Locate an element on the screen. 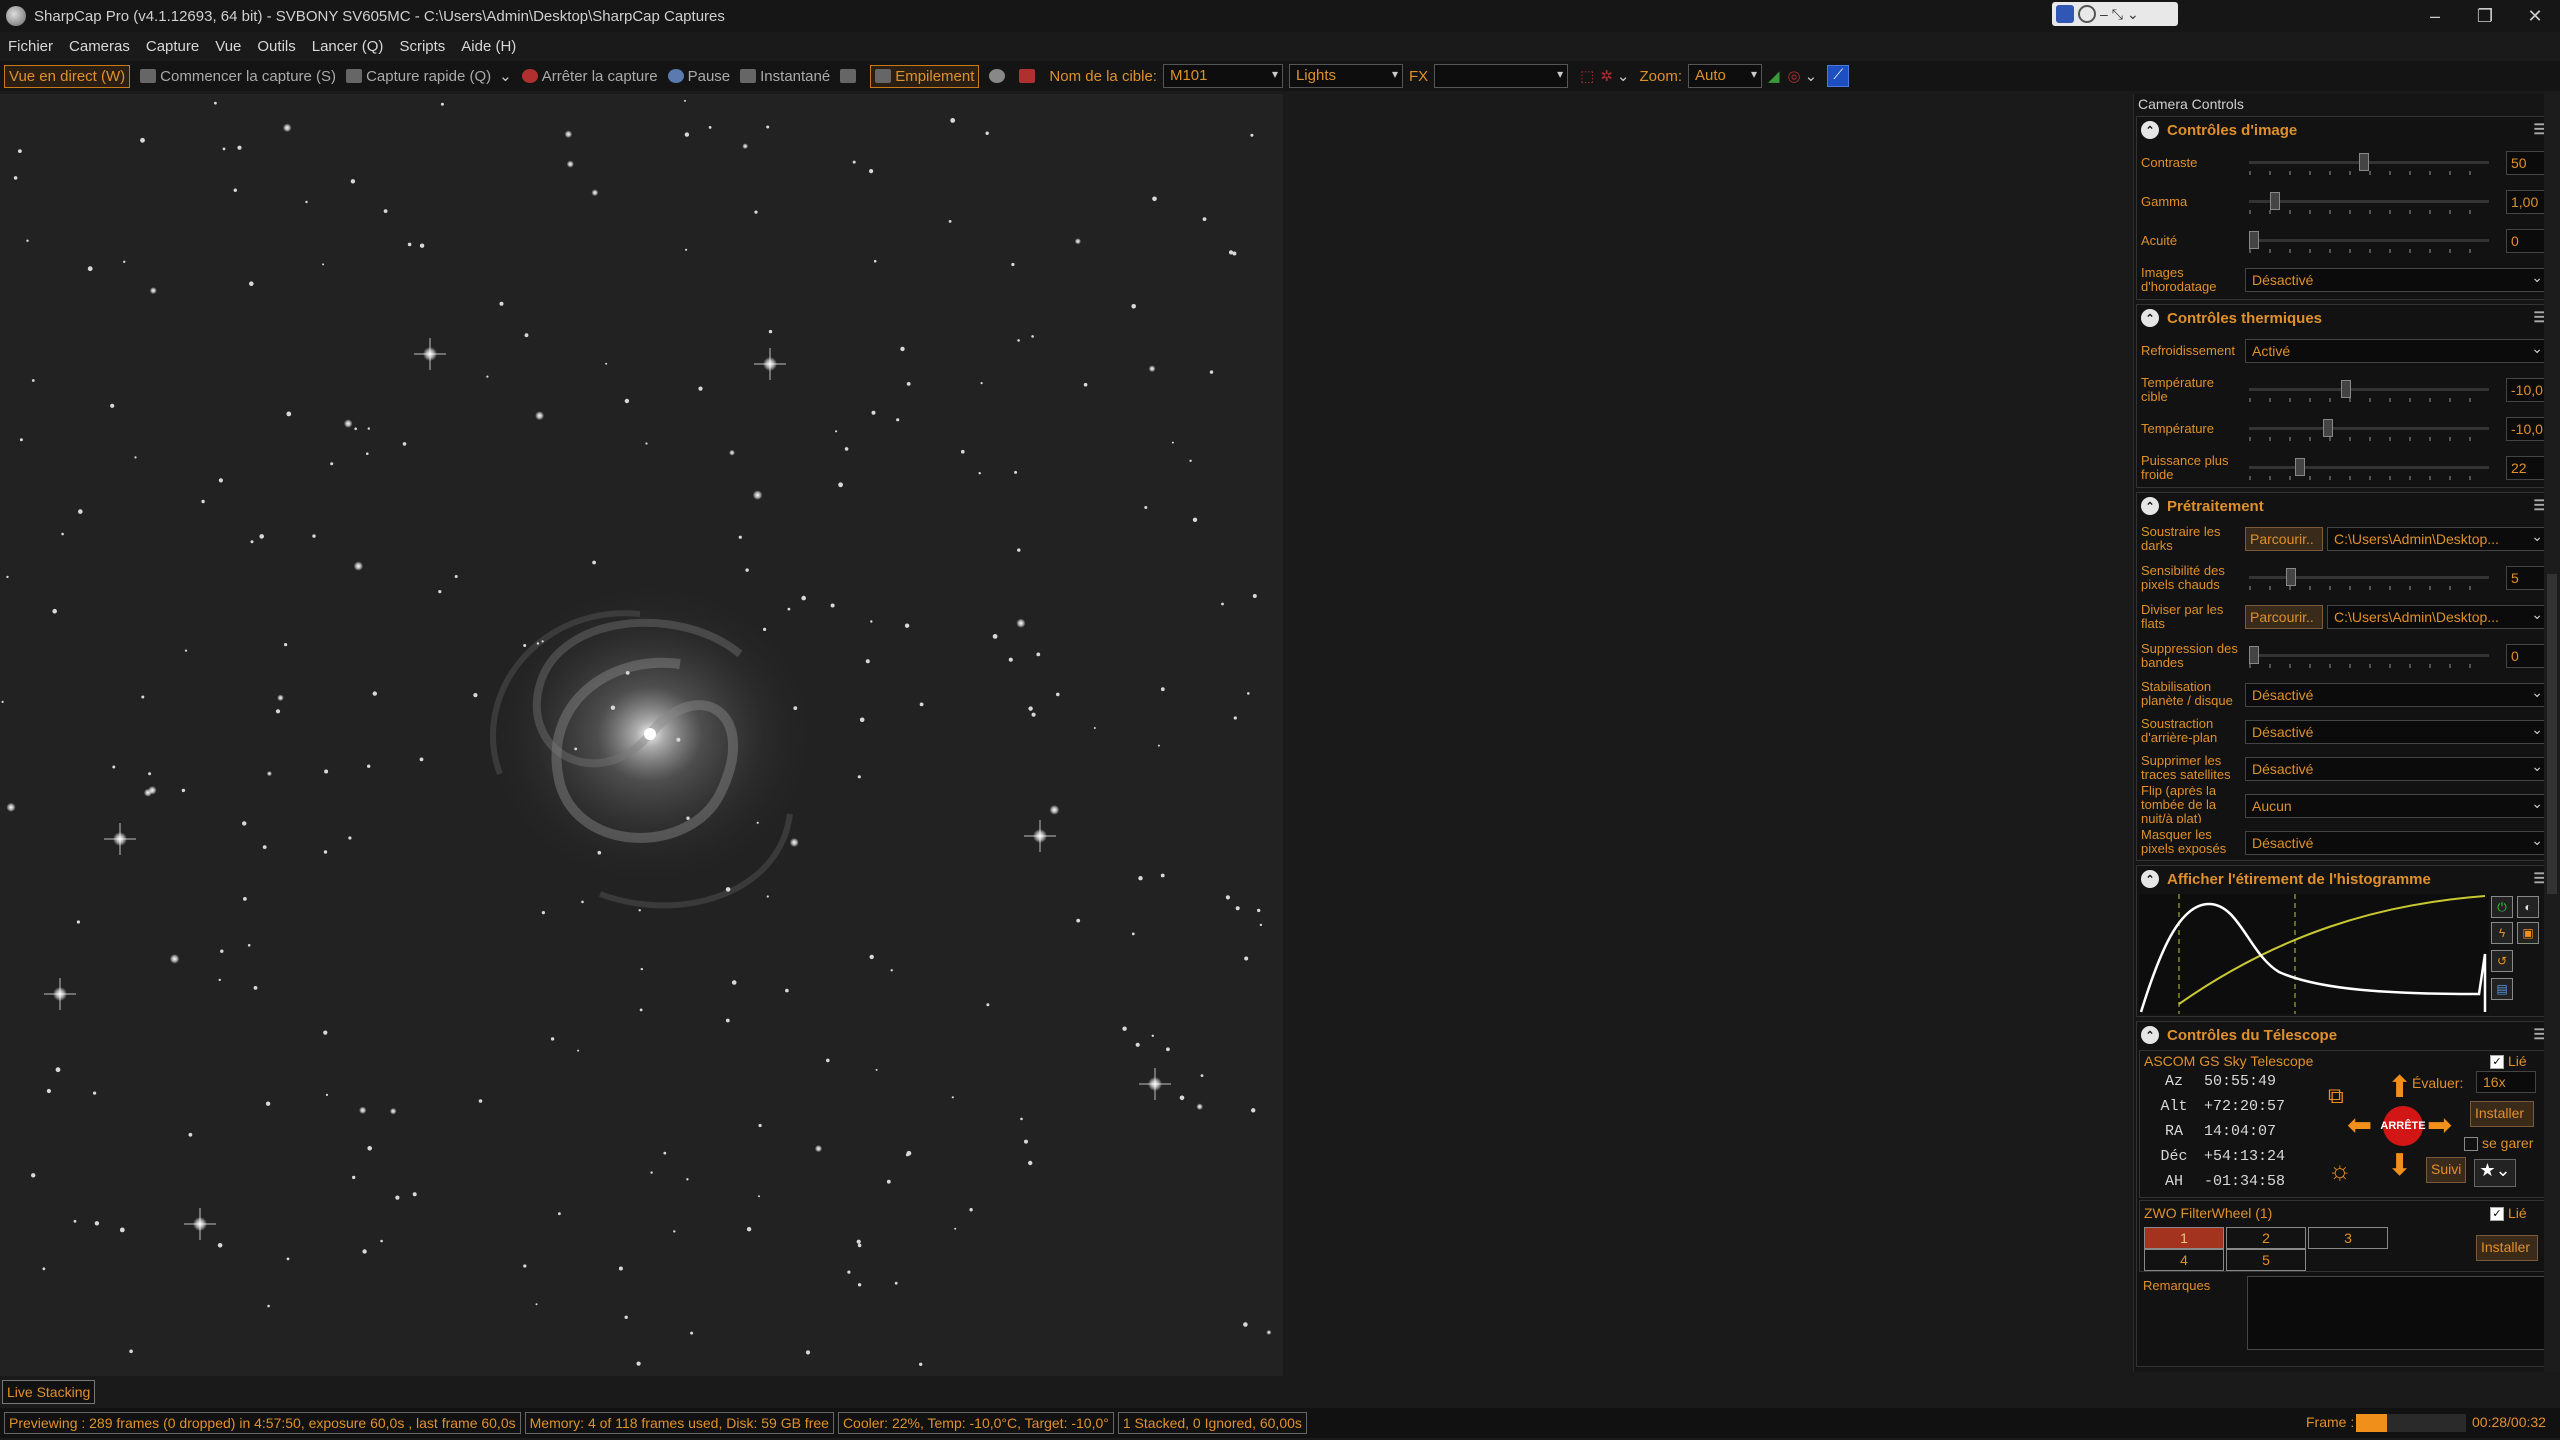 The width and height of the screenshot is (2560, 1440). menu-vue: Vue is located at coordinates (228, 46).